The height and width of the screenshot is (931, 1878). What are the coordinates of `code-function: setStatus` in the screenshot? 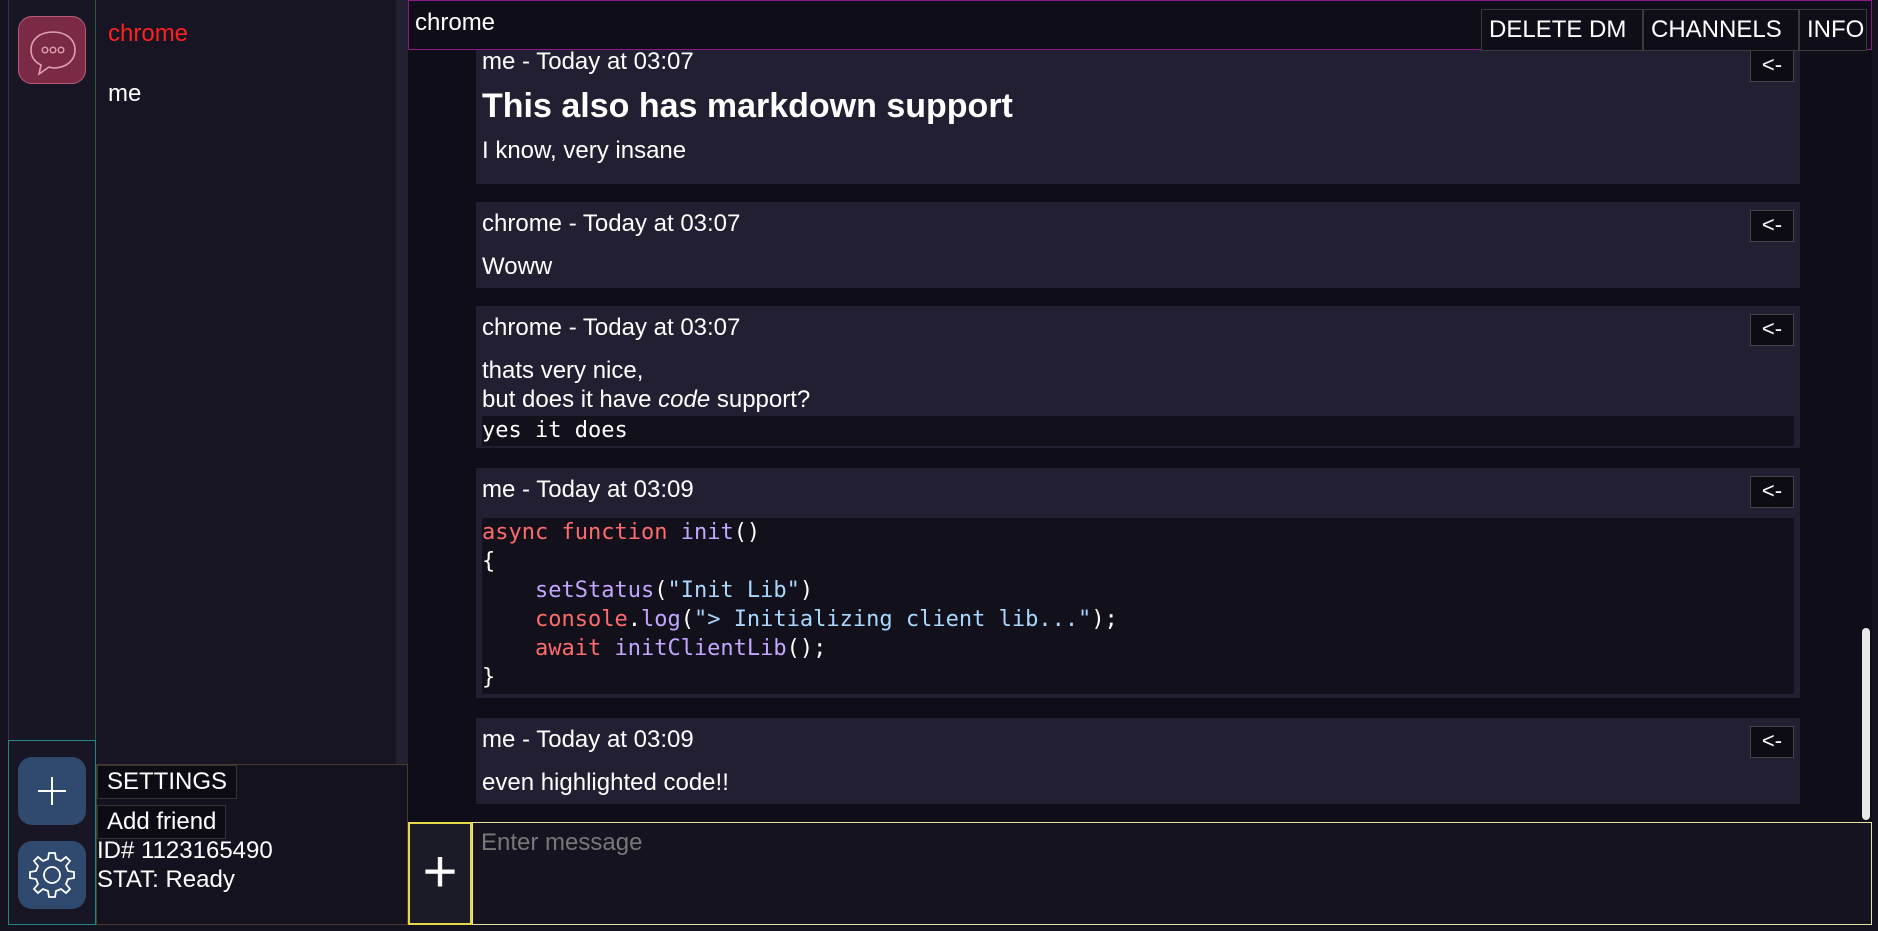 It's located at (594, 590).